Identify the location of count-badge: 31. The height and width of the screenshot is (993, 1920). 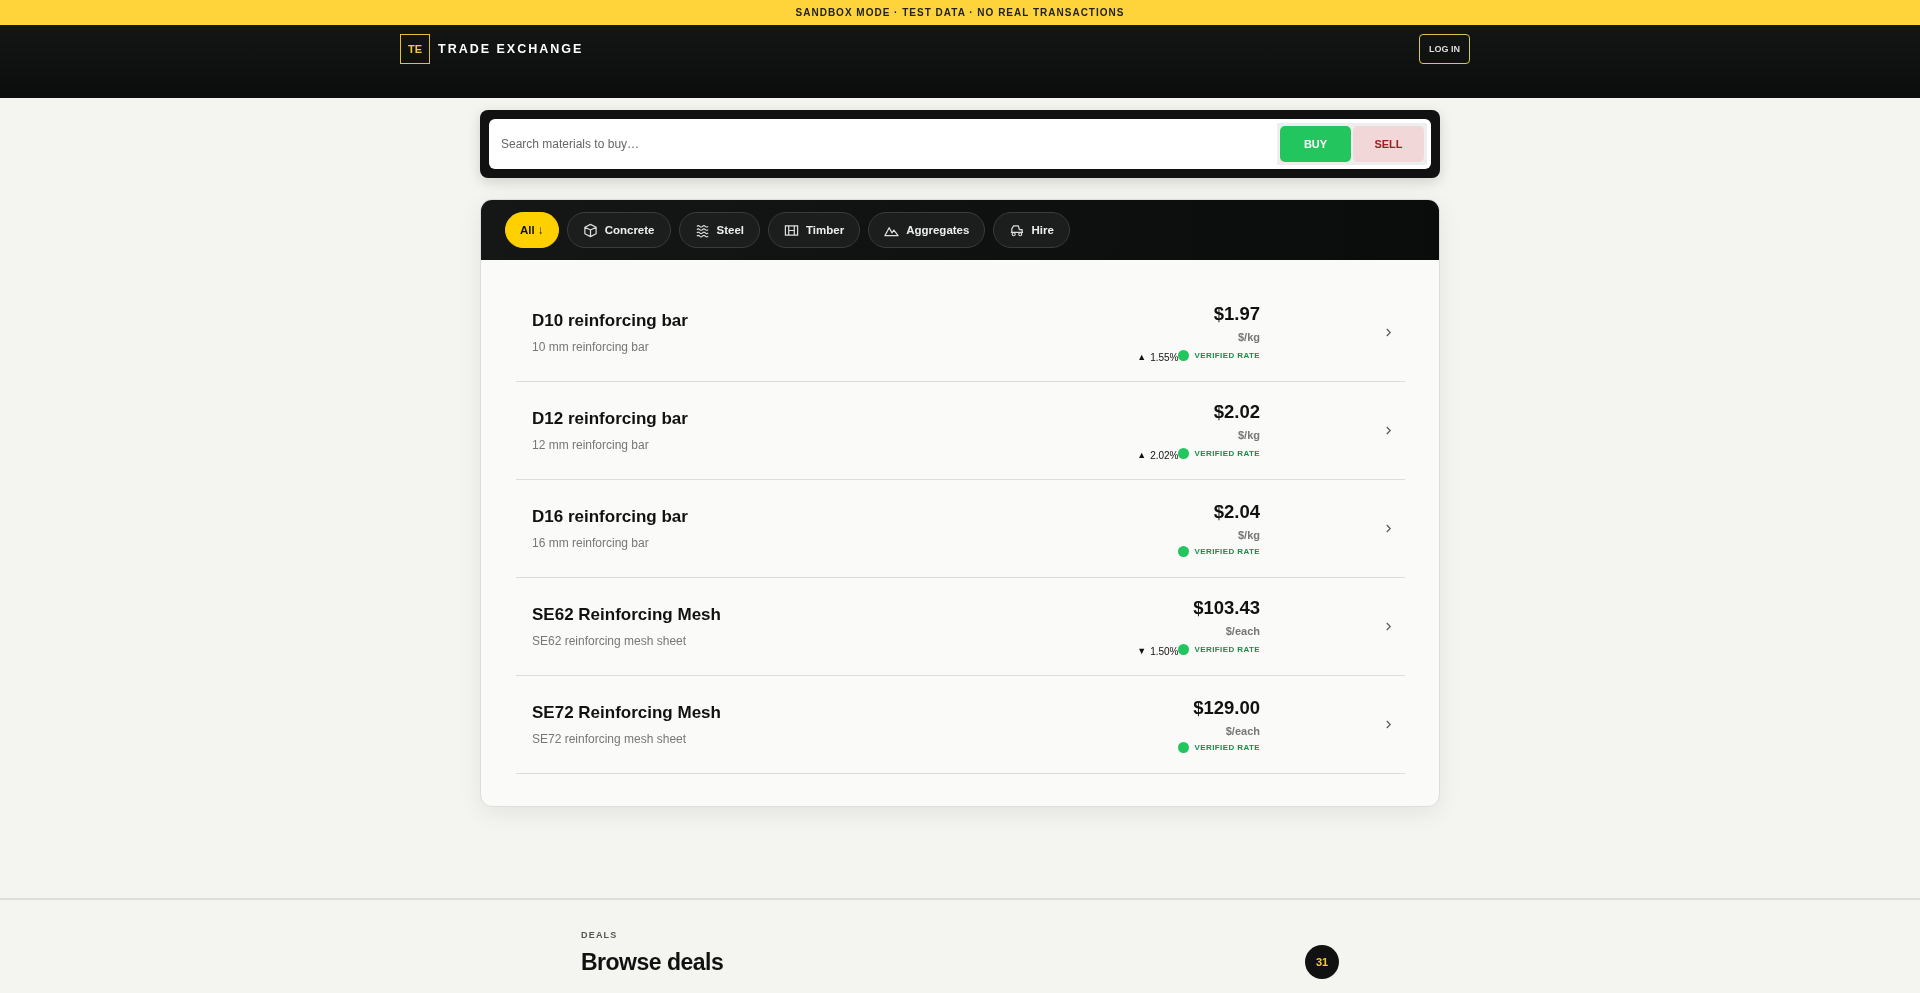
(1322, 962).